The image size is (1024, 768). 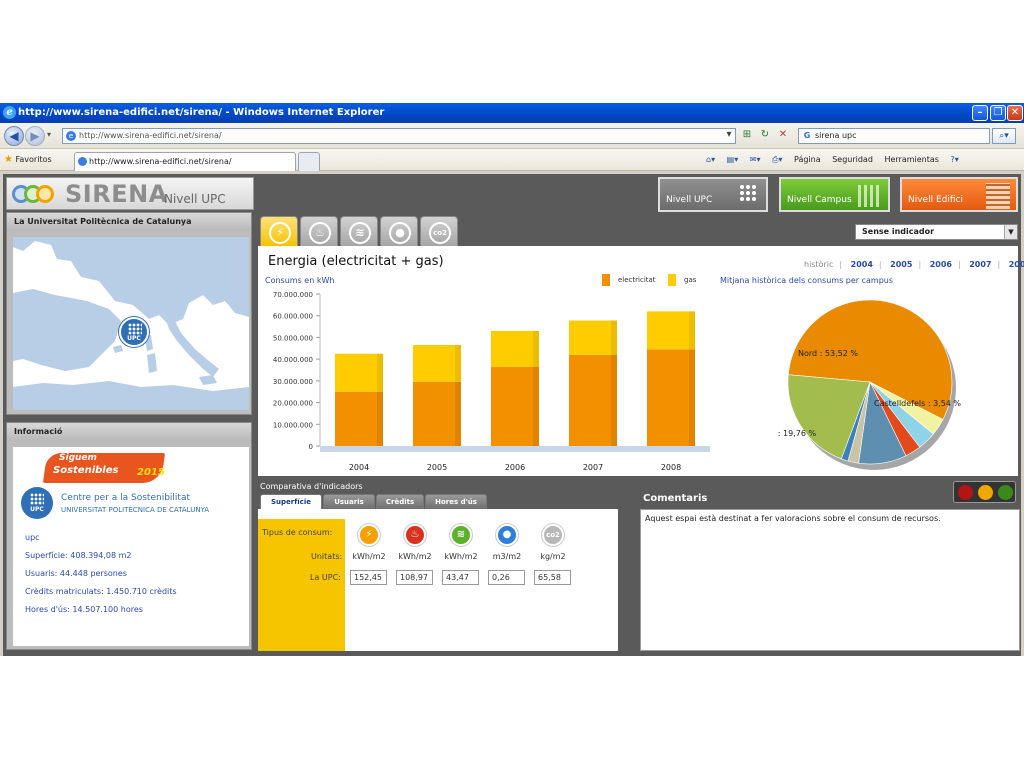 I want to click on year-link-2004: 2004, so click(x=862, y=264).